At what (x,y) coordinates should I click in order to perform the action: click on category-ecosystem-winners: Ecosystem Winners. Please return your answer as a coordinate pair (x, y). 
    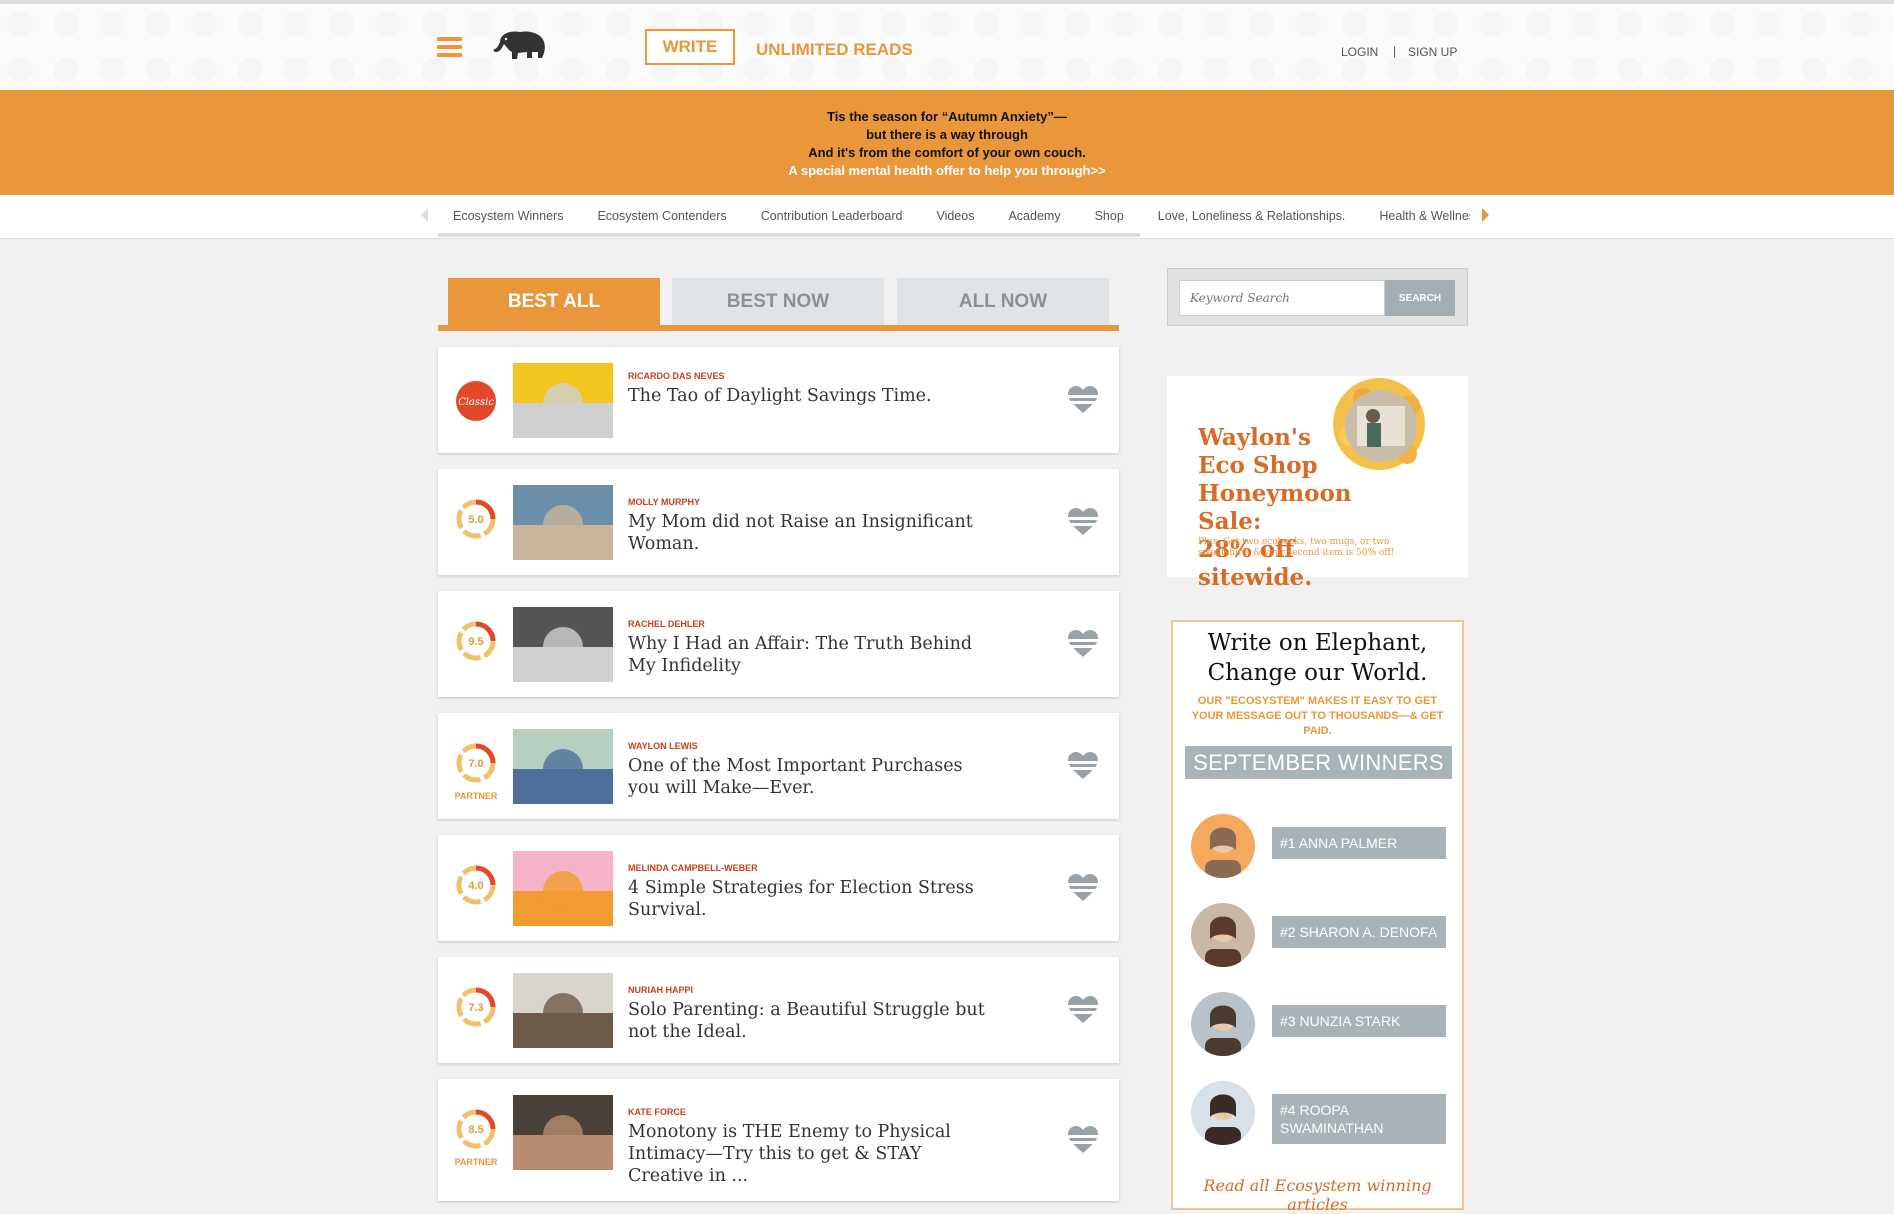
    Looking at the image, I should click on (500, 209).